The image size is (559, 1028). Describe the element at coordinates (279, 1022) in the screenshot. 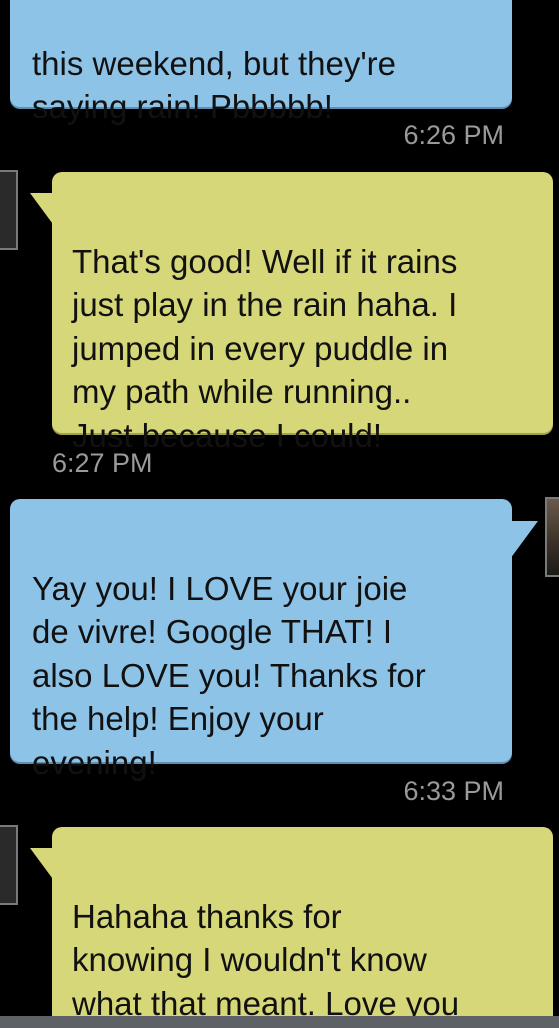

I see `scroll-edge-bar` at that location.